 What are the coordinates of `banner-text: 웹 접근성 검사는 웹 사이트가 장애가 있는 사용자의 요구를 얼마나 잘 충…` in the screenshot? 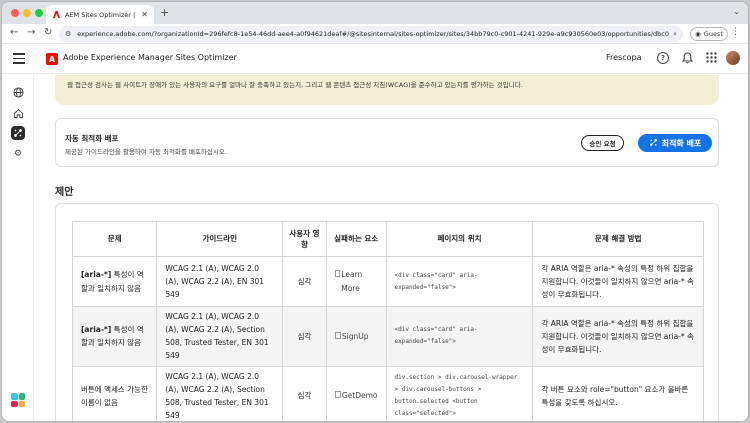 It's located at (295, 85).